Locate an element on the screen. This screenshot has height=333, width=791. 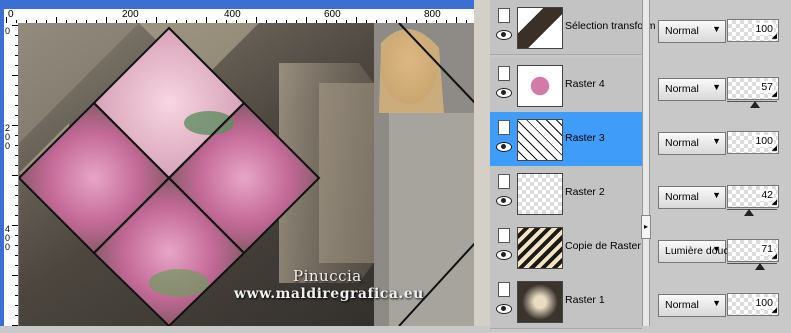
blend-mode-dropdown: Lumière douce ▼ is located at coordinates (696, 251).